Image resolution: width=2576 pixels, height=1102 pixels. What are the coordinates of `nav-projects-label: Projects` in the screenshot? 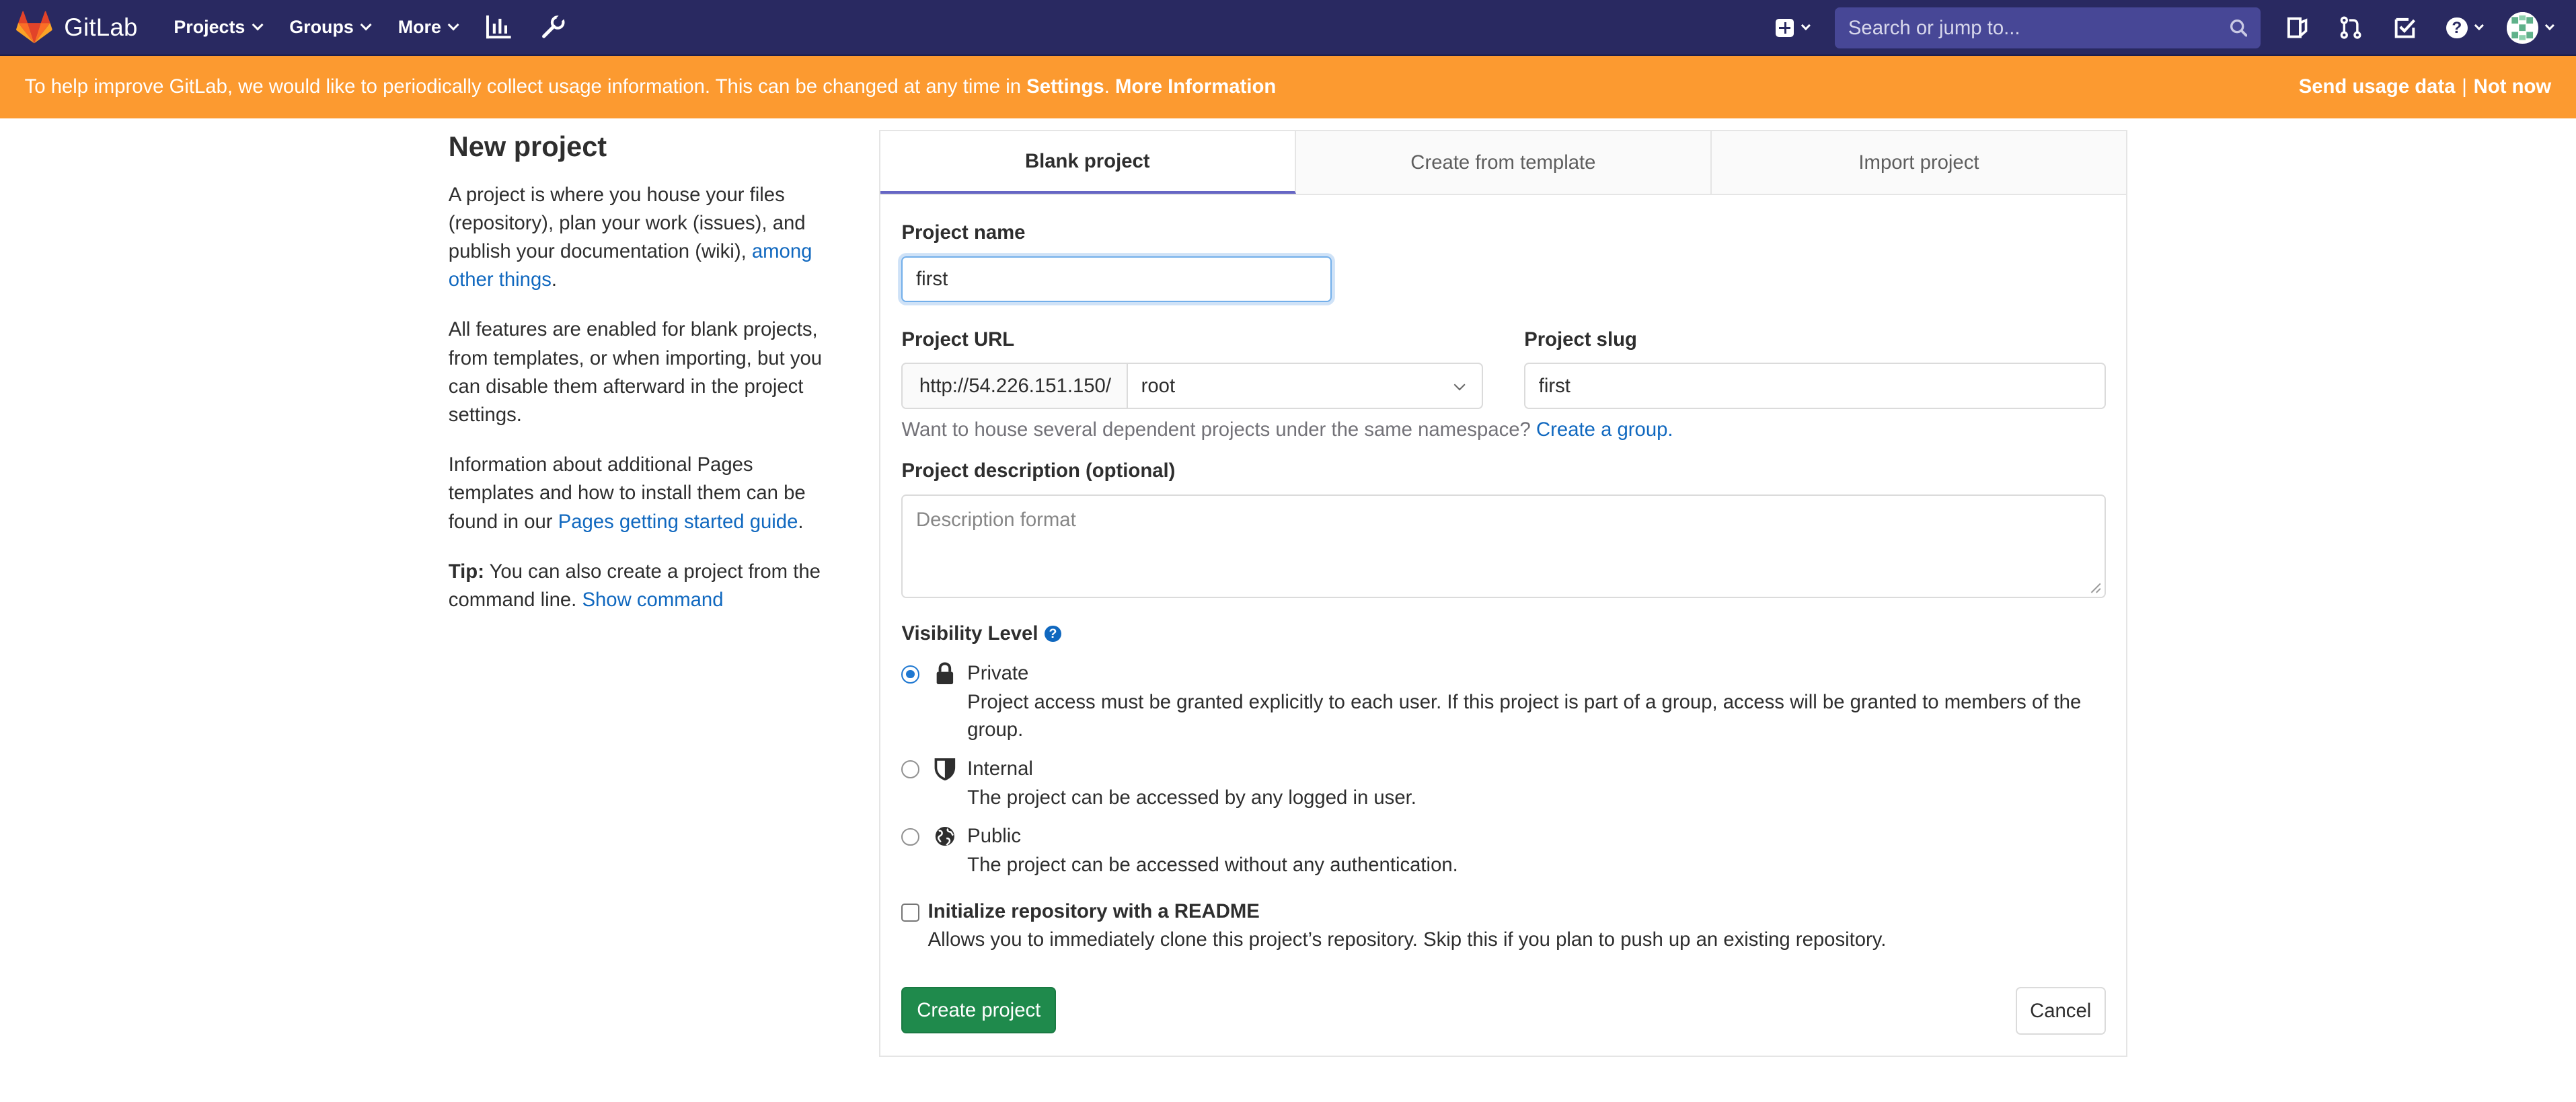 It's located at (209, 27).